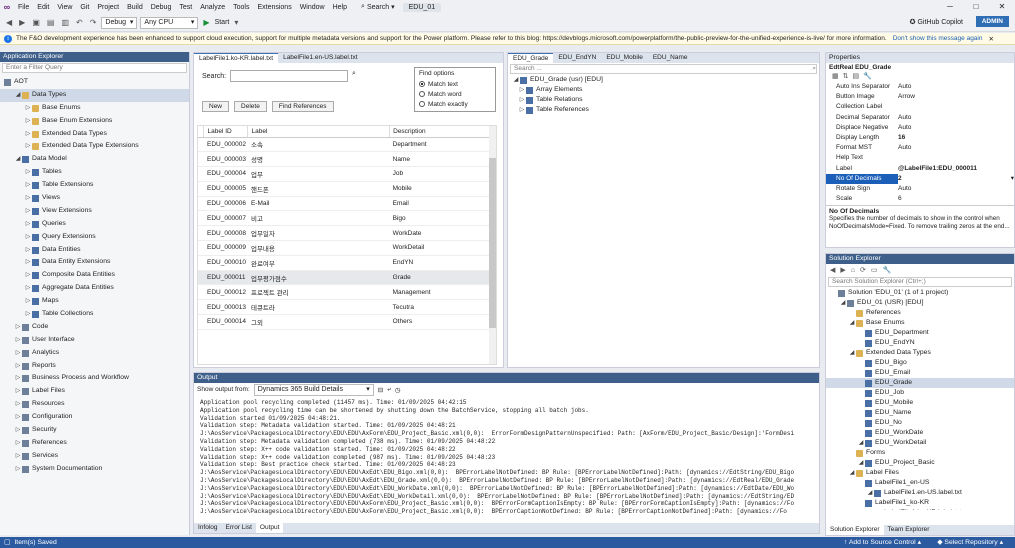 The image size is (1015, 548). I want to click on config-dropdown: Debug ▾, so click(119, 22).